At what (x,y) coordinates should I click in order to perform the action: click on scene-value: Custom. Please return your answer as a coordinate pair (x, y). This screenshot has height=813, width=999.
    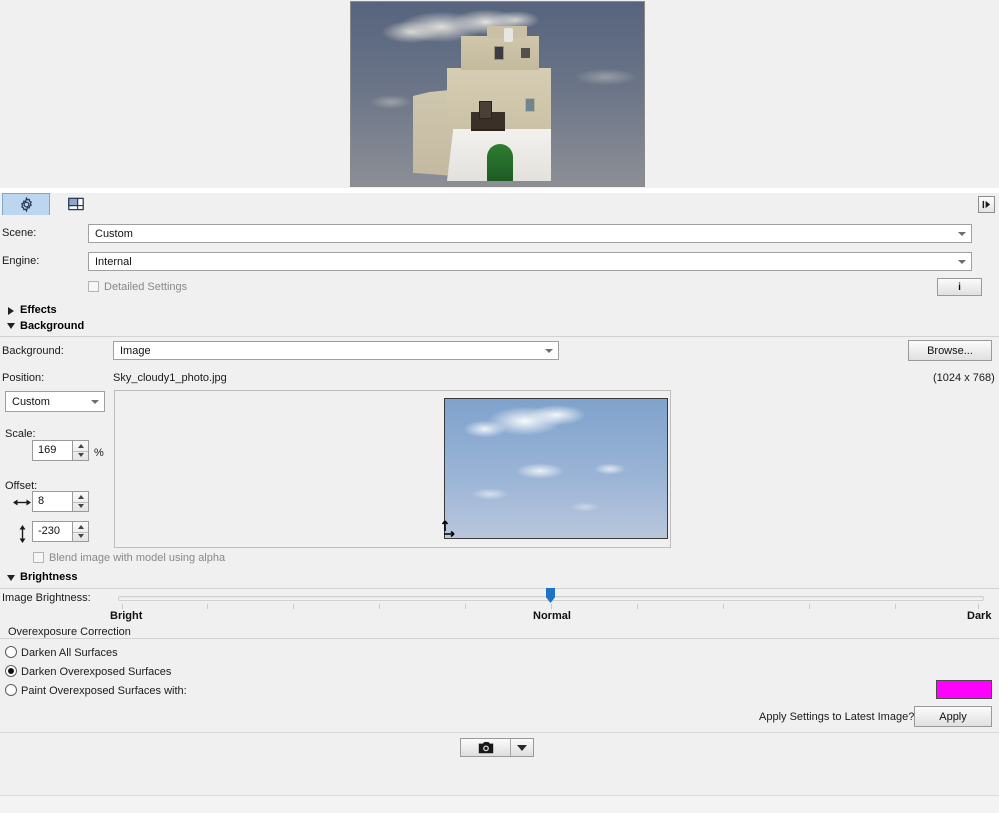
    Looking at the image, I should click on (114, 233).